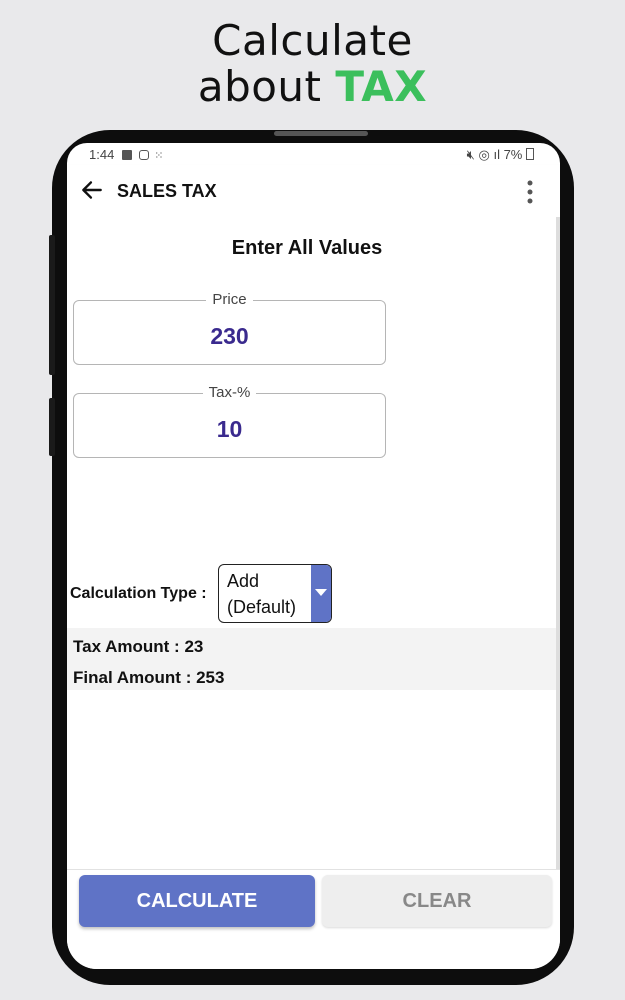 The image size is (625, 1000). What do you see at coordinates (159, 156) in the screenshot?
I see `app-grid-notification-icon: ⁙` at bounding box center [159, 156].